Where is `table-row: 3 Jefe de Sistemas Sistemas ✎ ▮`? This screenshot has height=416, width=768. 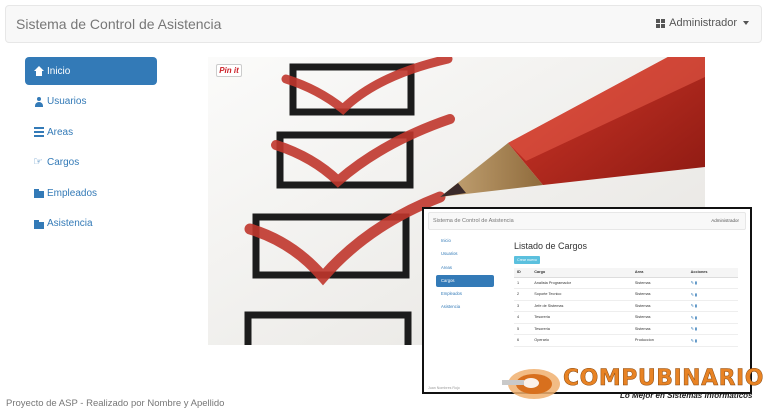 table-row: 3 Jefe de Sistemas Sistemas ✎ ▮ is located at coordinates (626, 306).